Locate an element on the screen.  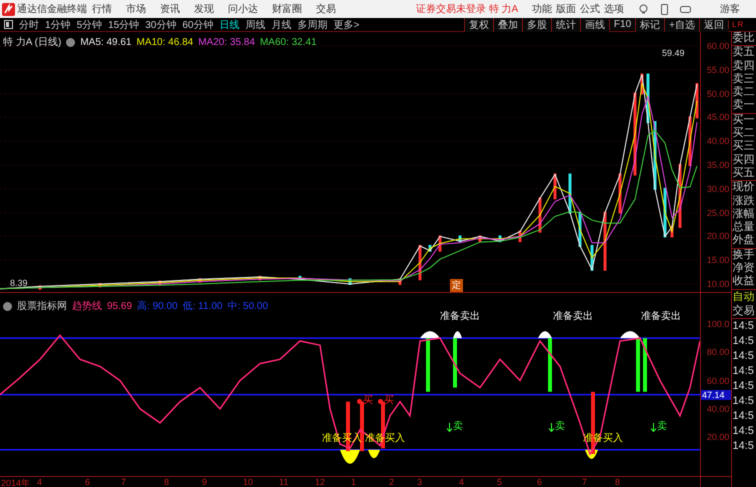
quote-field-label: 买五 is located at coordinates (744, 173).